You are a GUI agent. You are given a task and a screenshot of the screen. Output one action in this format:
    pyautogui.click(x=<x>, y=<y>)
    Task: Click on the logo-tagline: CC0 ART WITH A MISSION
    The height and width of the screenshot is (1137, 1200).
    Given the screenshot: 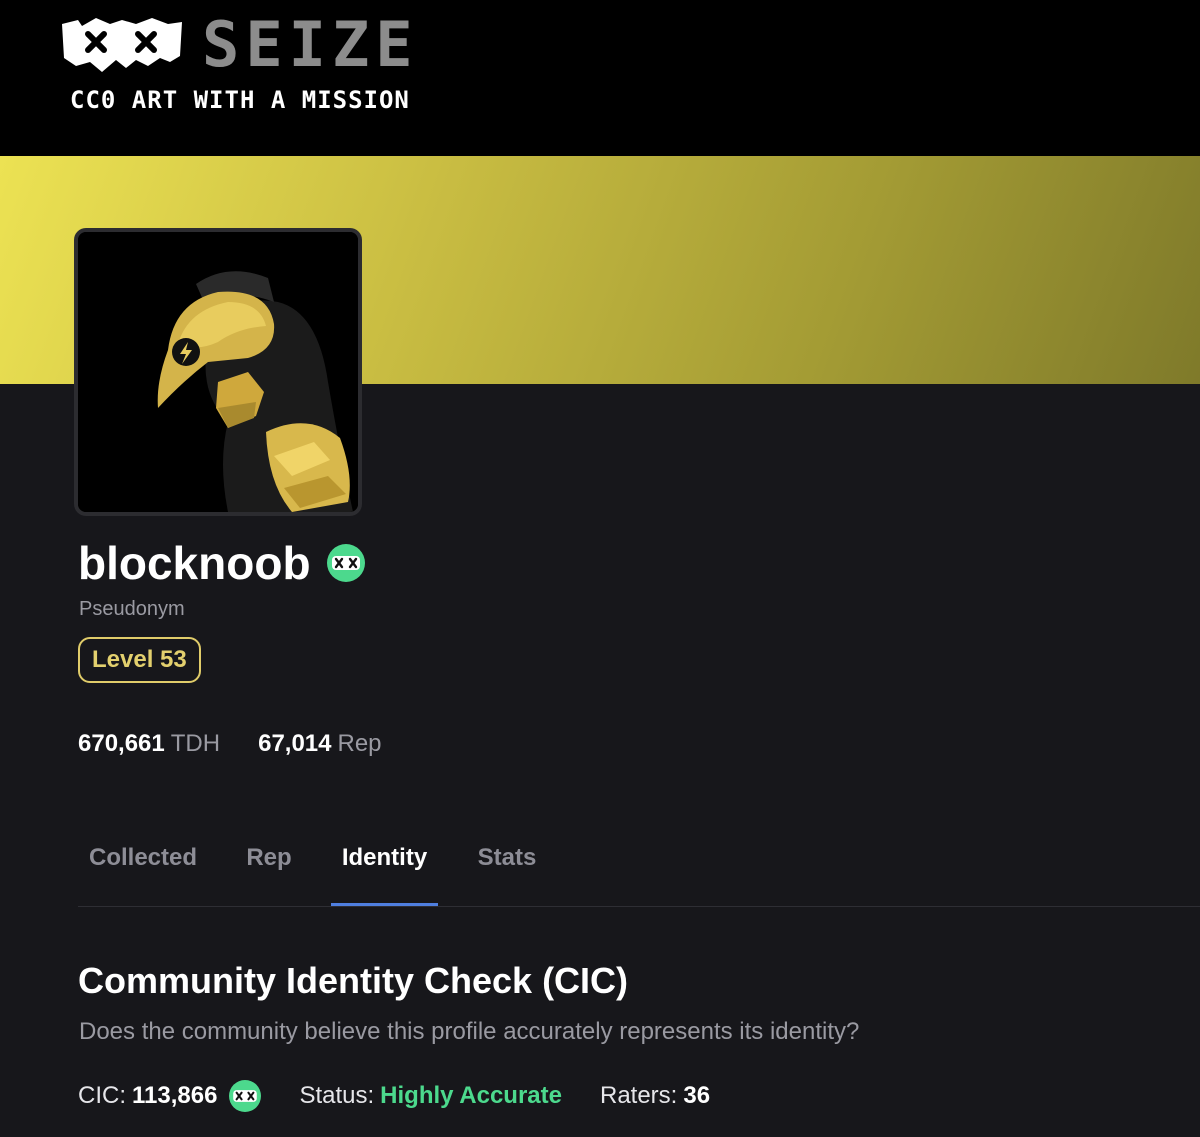 What is the action you would take?
    pyautogui.click(x=240, y=100)
    